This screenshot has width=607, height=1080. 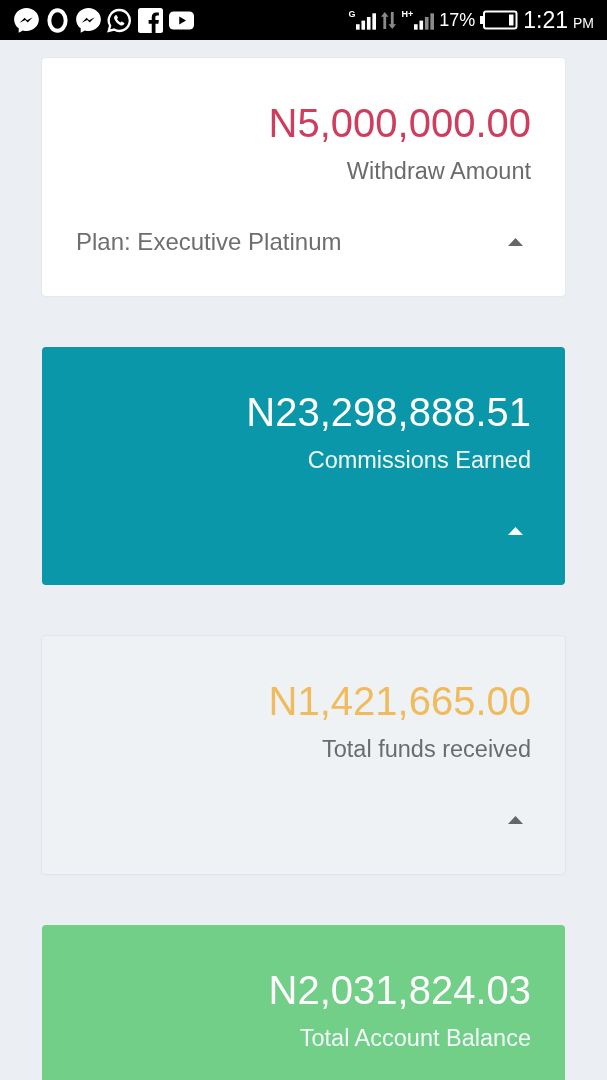 What do you see at coordinates (389, 20) in the screenshot?
I see `data-arrows-icon` at bounding box center [389, 20].